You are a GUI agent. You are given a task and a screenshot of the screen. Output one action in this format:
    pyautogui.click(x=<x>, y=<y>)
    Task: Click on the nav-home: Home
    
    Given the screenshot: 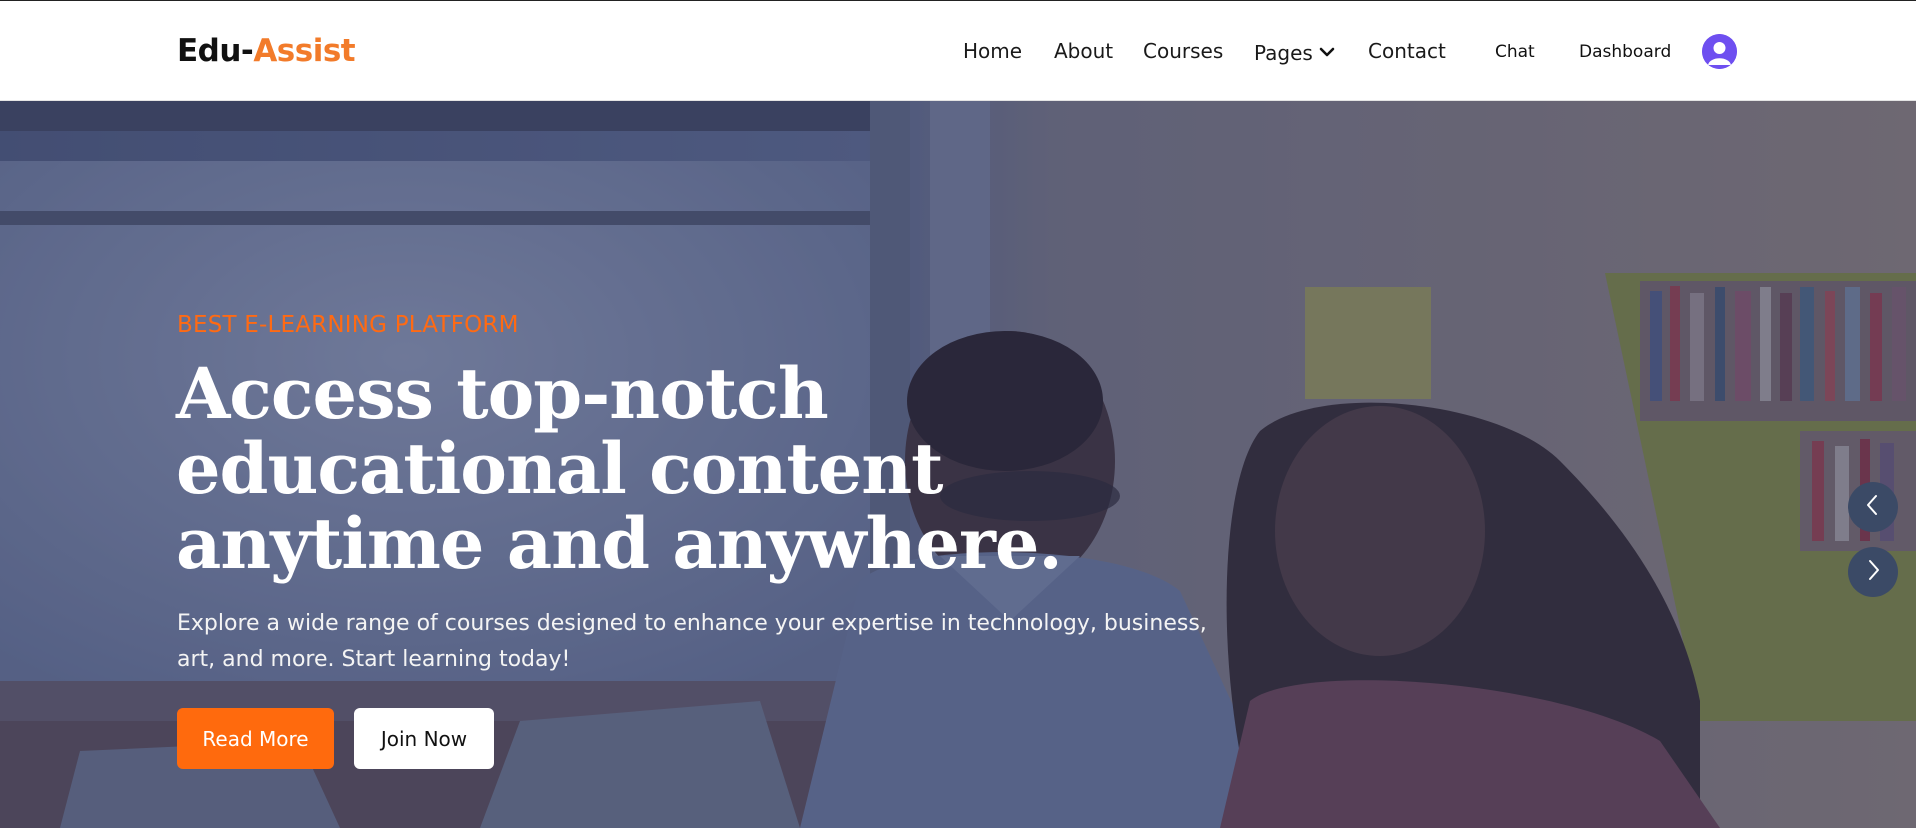 What is the action you would take?
    pyautogui.click(x=992, y=51)
    